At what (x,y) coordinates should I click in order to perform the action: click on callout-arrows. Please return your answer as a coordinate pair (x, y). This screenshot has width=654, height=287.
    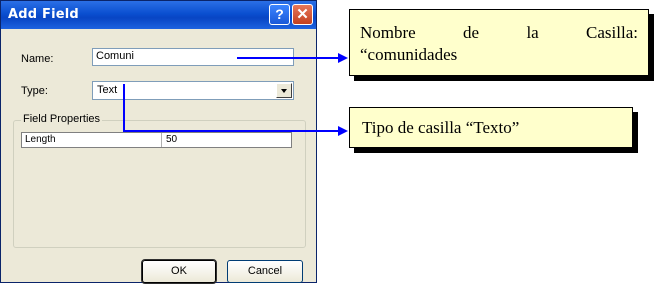
    Looking at the image, I should click on (235, 94).